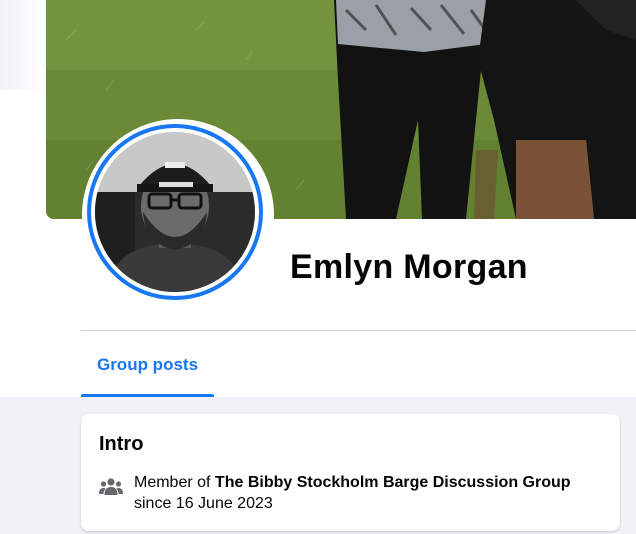  I want to click on avatar-image, so click(175, 212).